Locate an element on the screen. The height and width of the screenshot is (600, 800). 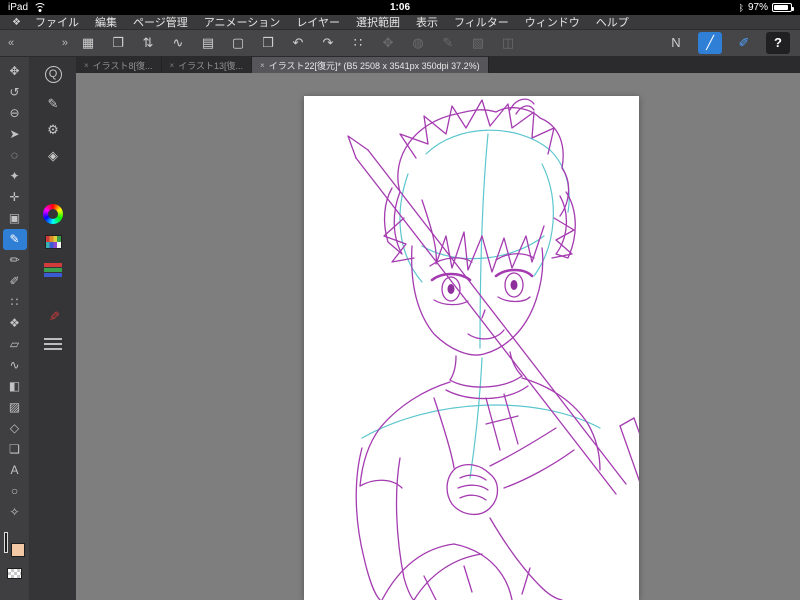
lasso-tool: ◌ is located at coordinates (15, 155).